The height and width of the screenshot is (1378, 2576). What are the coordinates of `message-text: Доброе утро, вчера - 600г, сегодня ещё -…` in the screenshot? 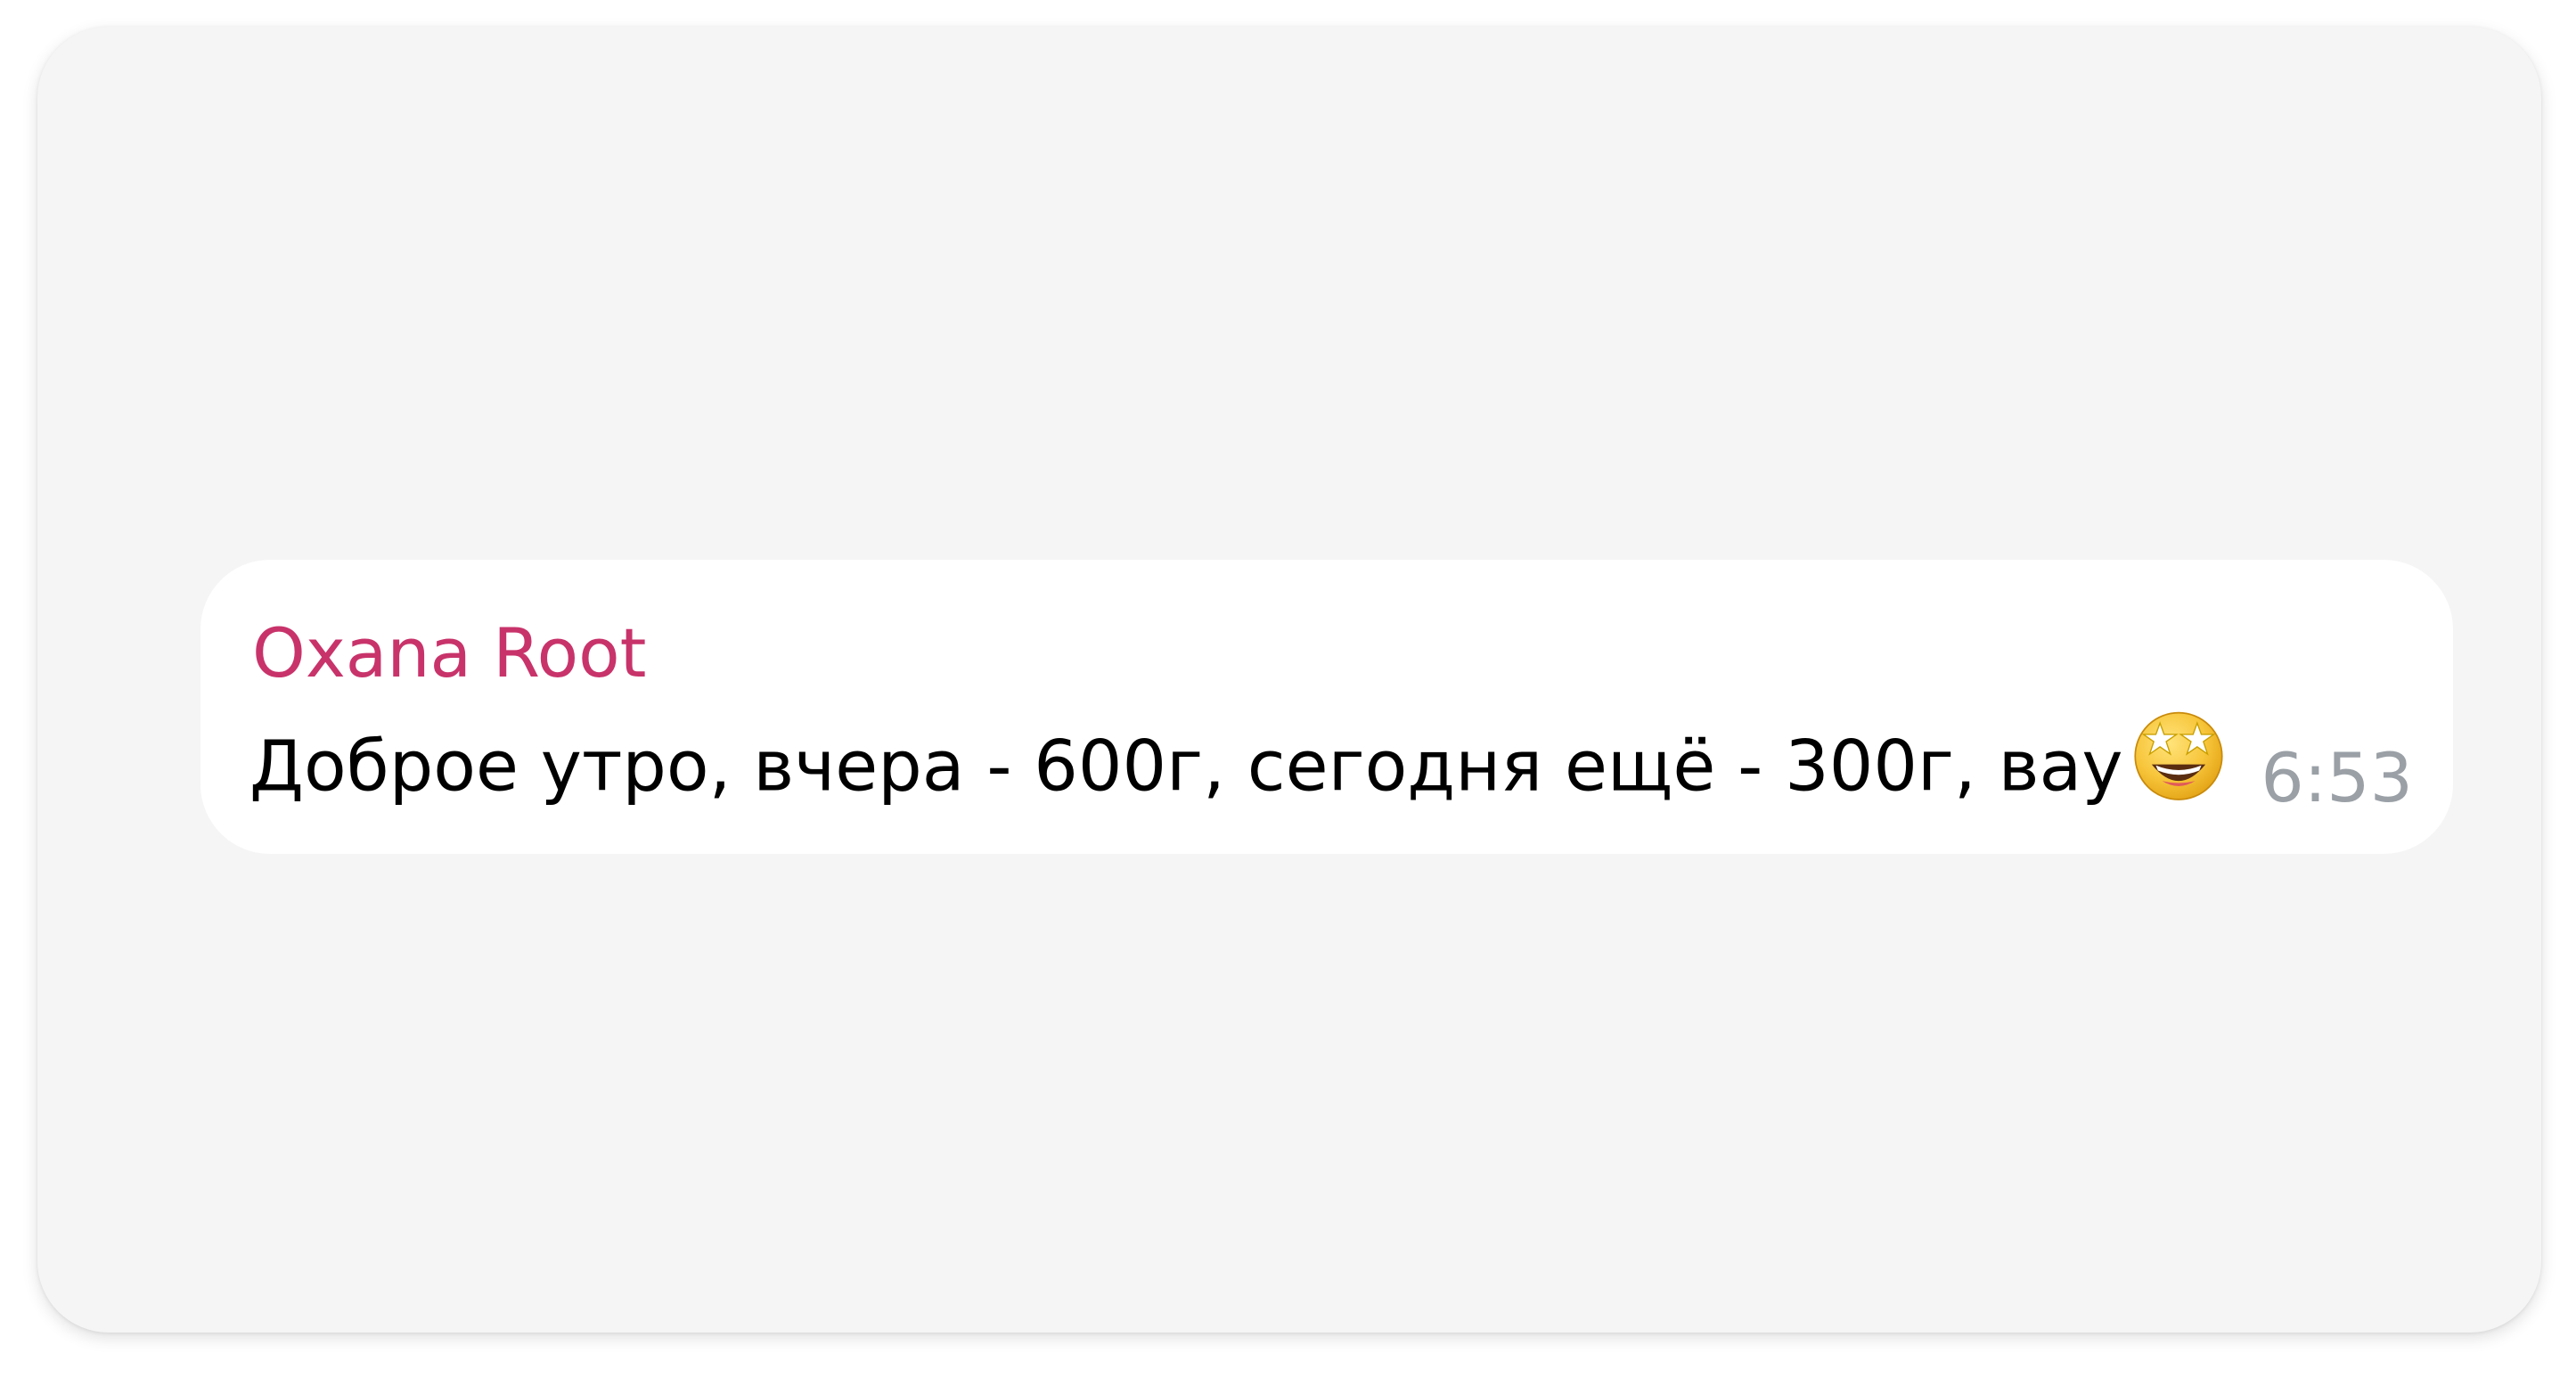 It's located at (1186, 767).